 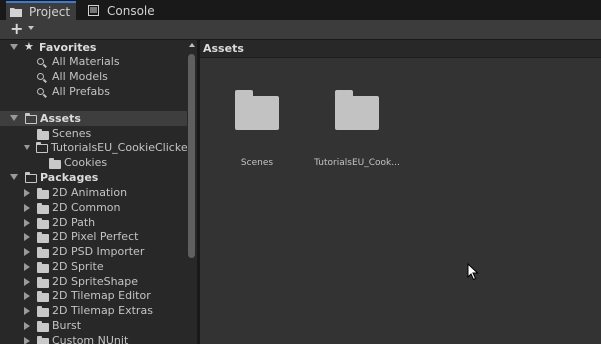 What do you see at coordinates (68, 47) in the screenshot?
I see `favorites-title: Favorites` at bounding box center [68, 47].